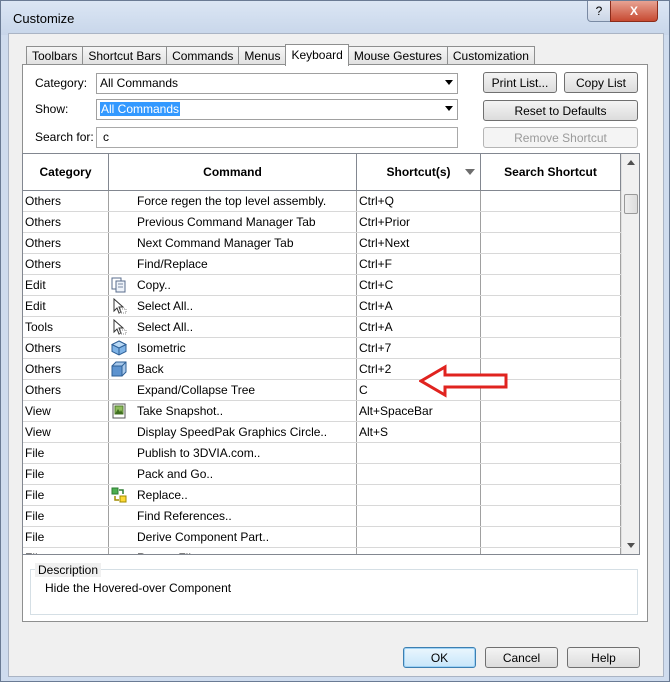  Describe the element at coordinates (322, 516) in the screenshot. I see `table-row: File Find References..` at that location.